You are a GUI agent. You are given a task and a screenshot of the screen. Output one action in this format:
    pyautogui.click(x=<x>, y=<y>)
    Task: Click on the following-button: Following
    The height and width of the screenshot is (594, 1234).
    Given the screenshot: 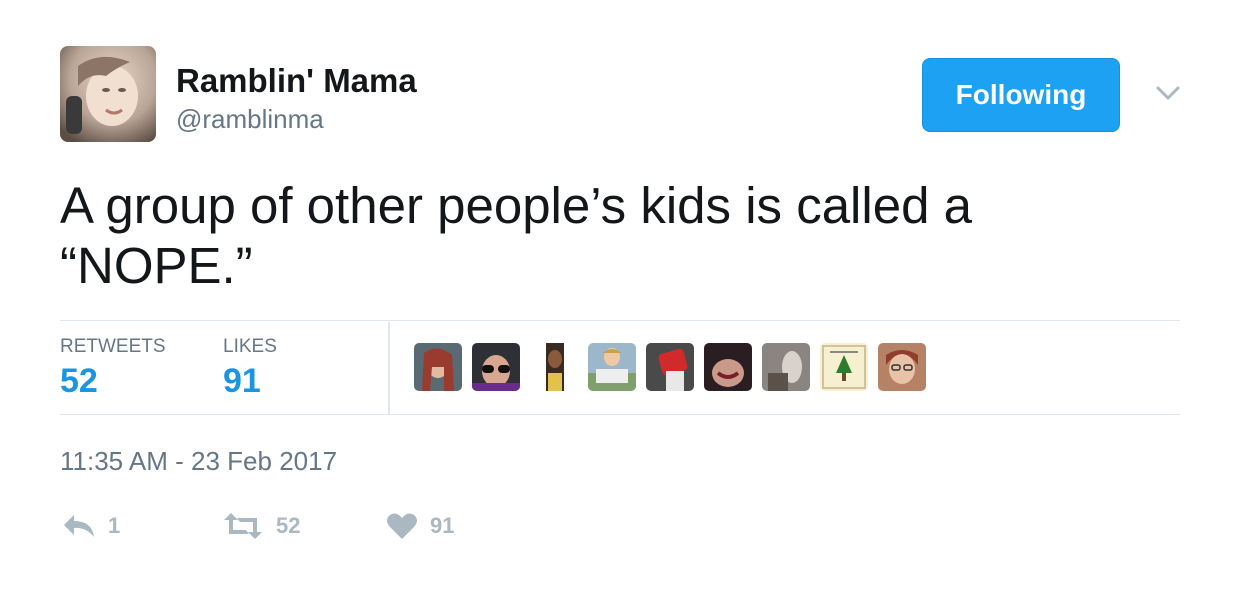 What is the action you would take?
    pyautogui.click(x=1021, y=95)
    